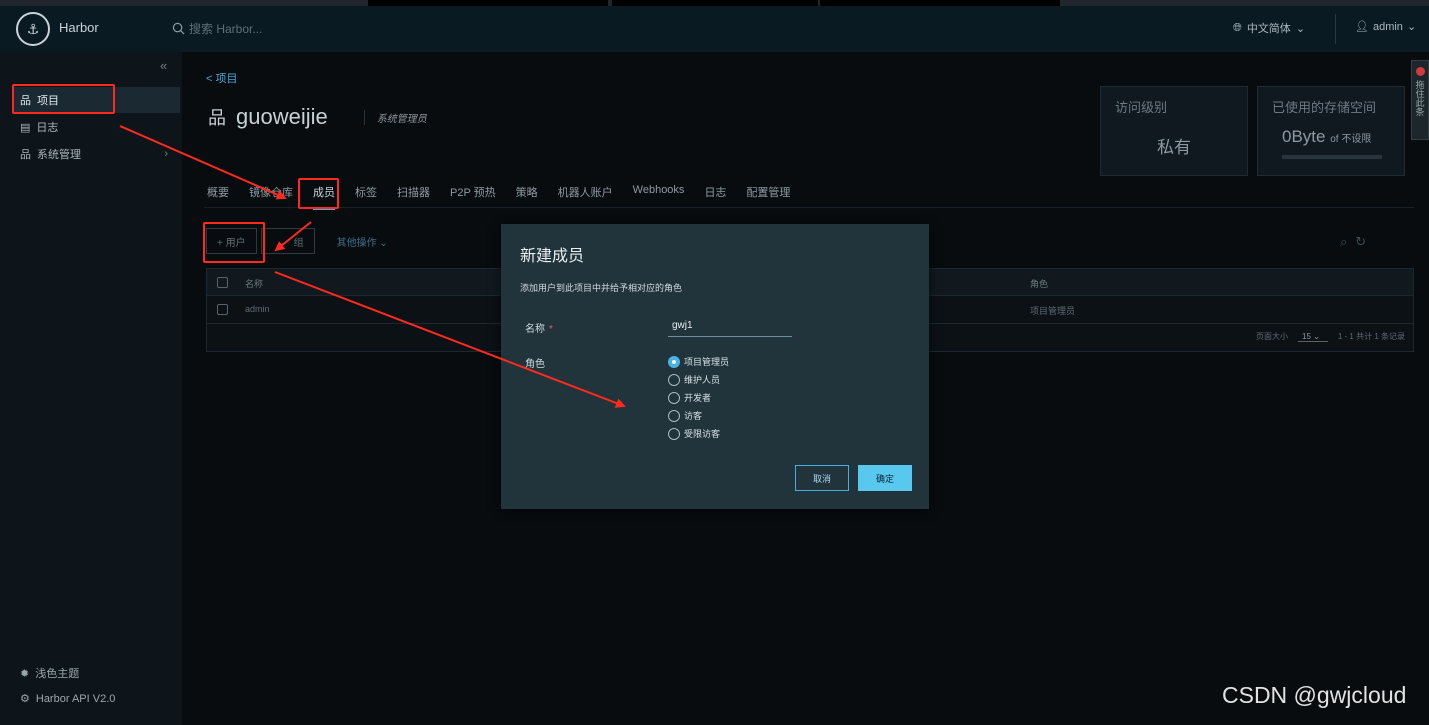 The image size is (1429, 725). What do you see at coordinates (1335, 29) in the screenshot?
I see `header-divider` at bounding box center [1335, 29].